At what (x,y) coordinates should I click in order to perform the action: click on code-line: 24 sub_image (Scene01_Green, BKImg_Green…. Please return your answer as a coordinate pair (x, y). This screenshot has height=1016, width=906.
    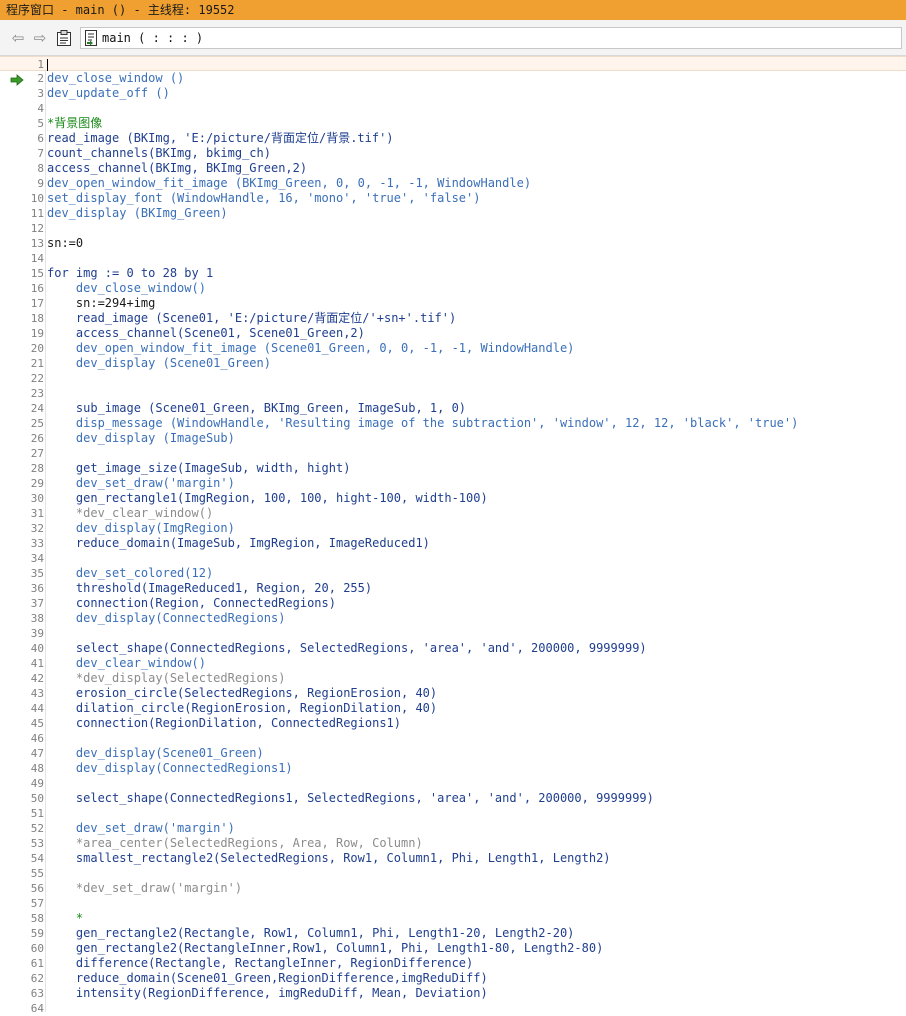
    Looking at the image, I should click on (453, 408).